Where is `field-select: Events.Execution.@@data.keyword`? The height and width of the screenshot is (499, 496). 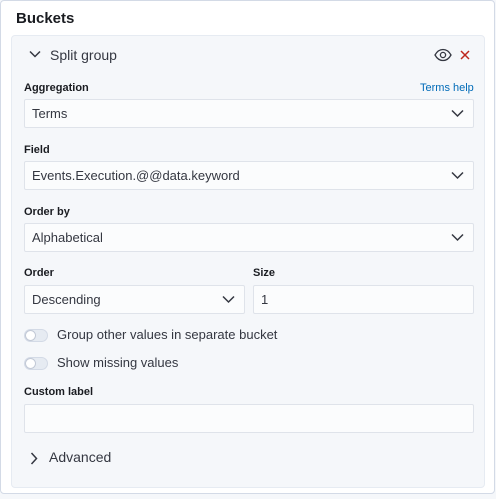
field-select: Events.Execution.@@data.keyword is located at coordinates (249, 175).